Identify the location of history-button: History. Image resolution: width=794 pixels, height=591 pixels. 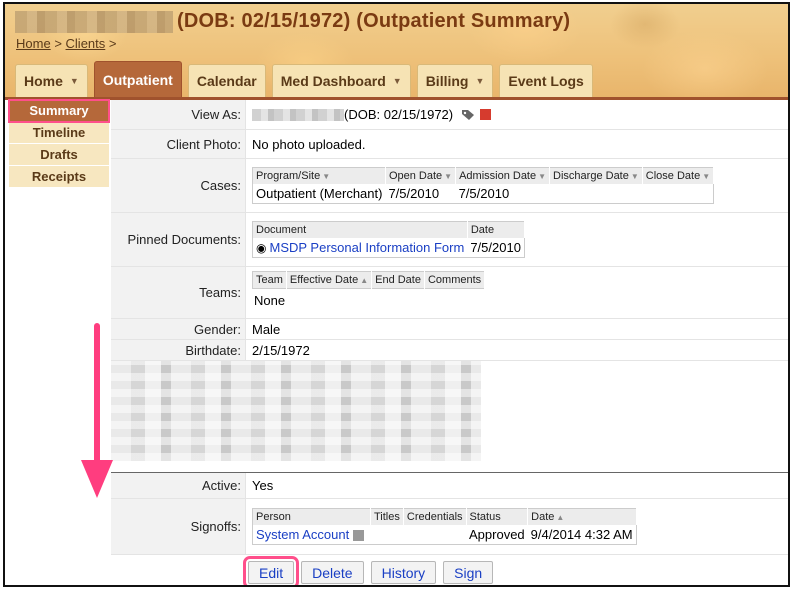
(403, 572).